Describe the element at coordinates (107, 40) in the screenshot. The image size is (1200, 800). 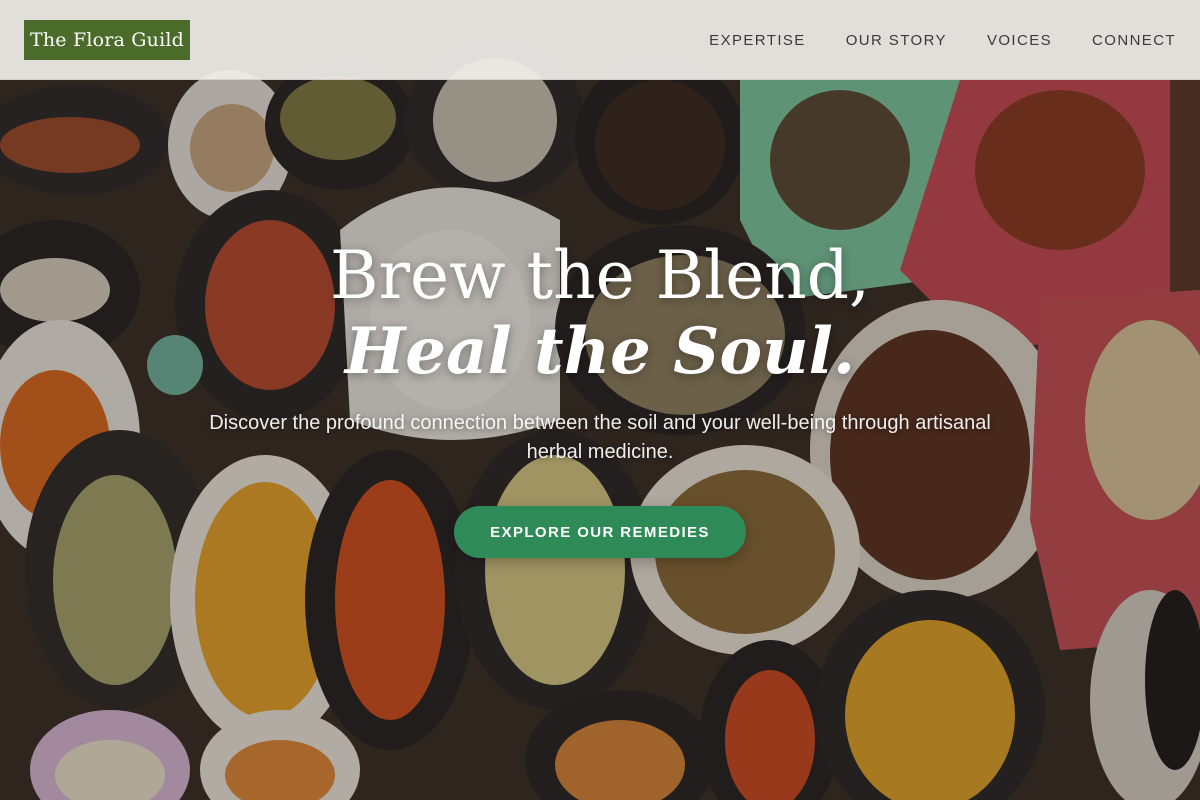
I see `brand-logo: The Flora Guild` at that location.